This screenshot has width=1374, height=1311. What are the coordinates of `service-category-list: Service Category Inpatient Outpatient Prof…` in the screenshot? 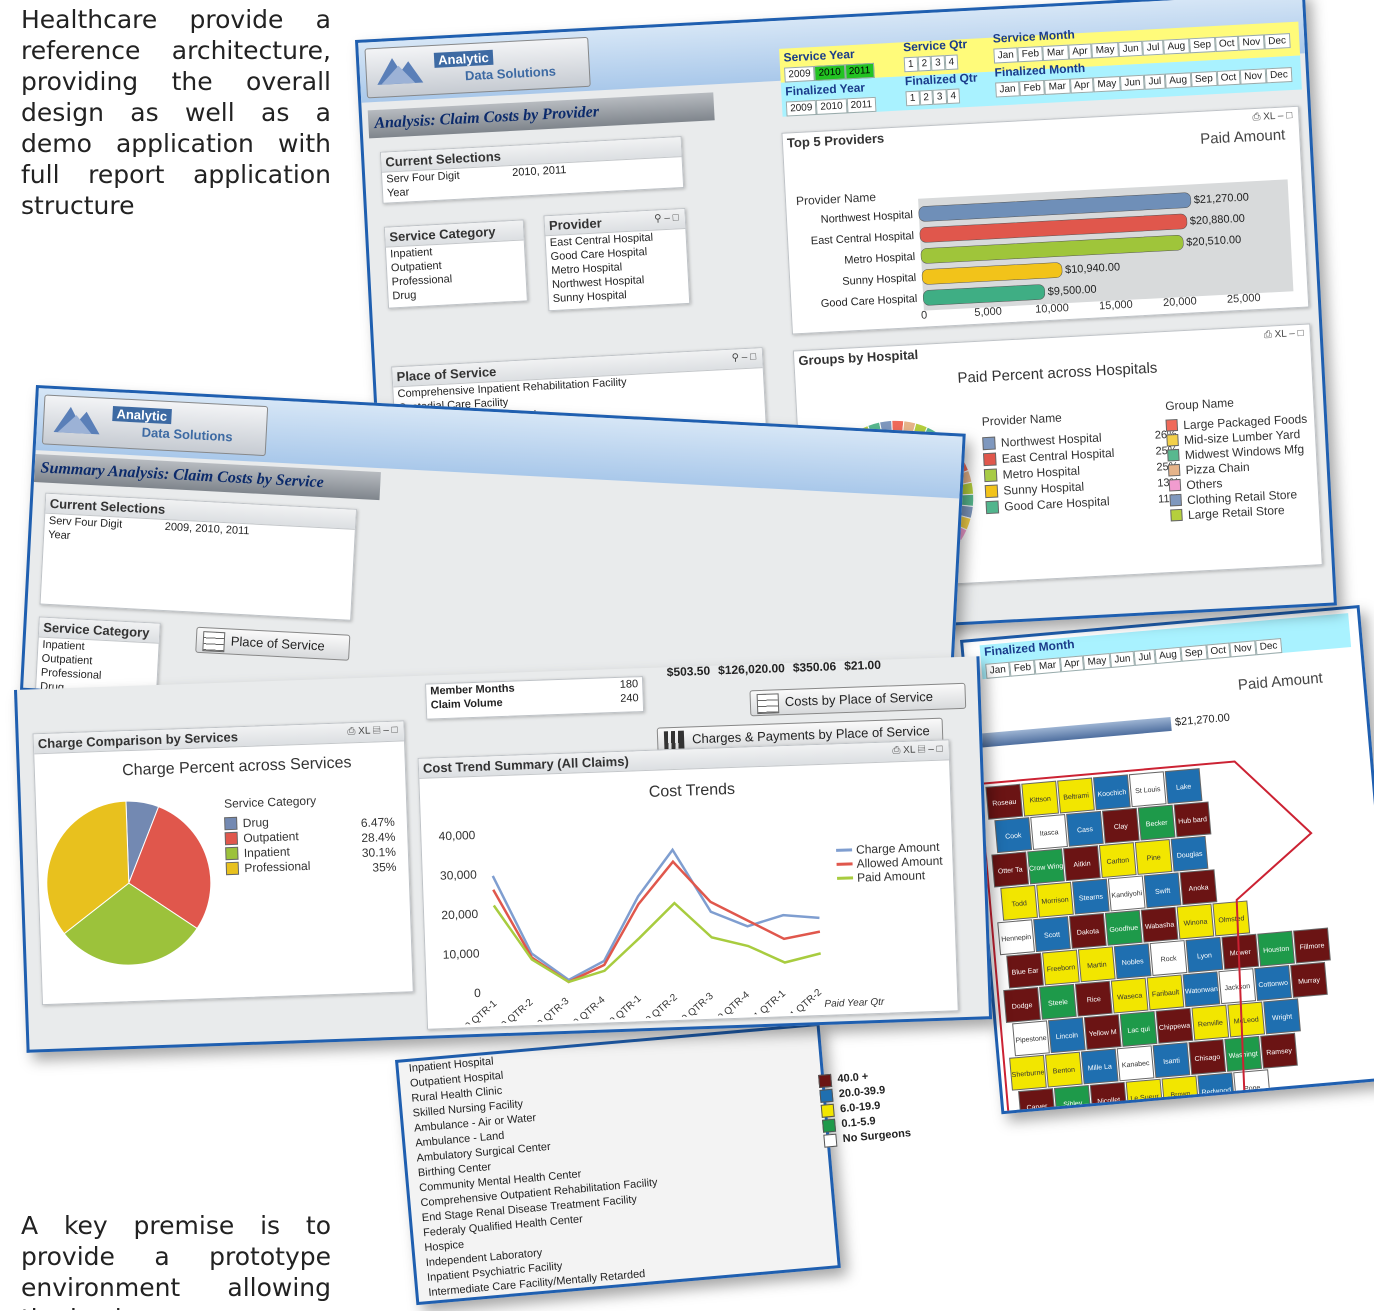 It's located at (455, 264).